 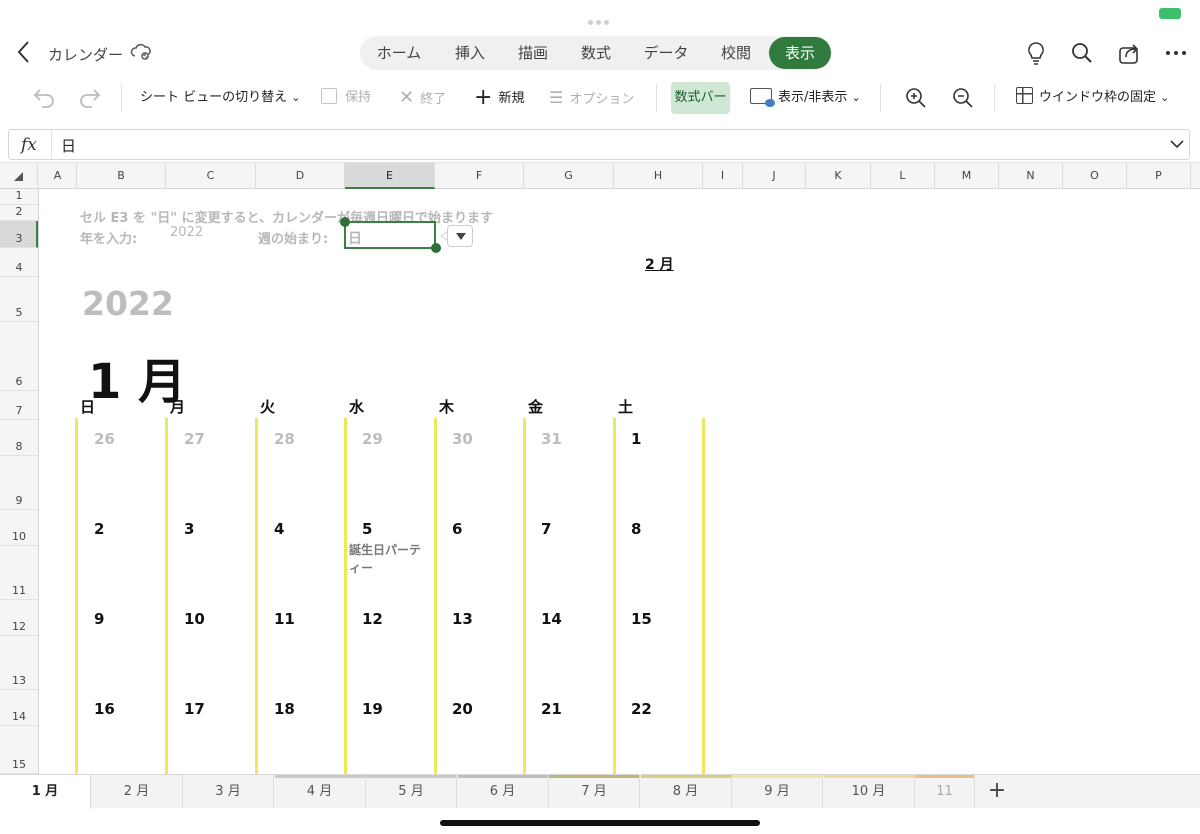 What do you see at coordinates (462, 619) in the screenshot?
I see `calendar-day: 13` at bounding box center [462, 619].